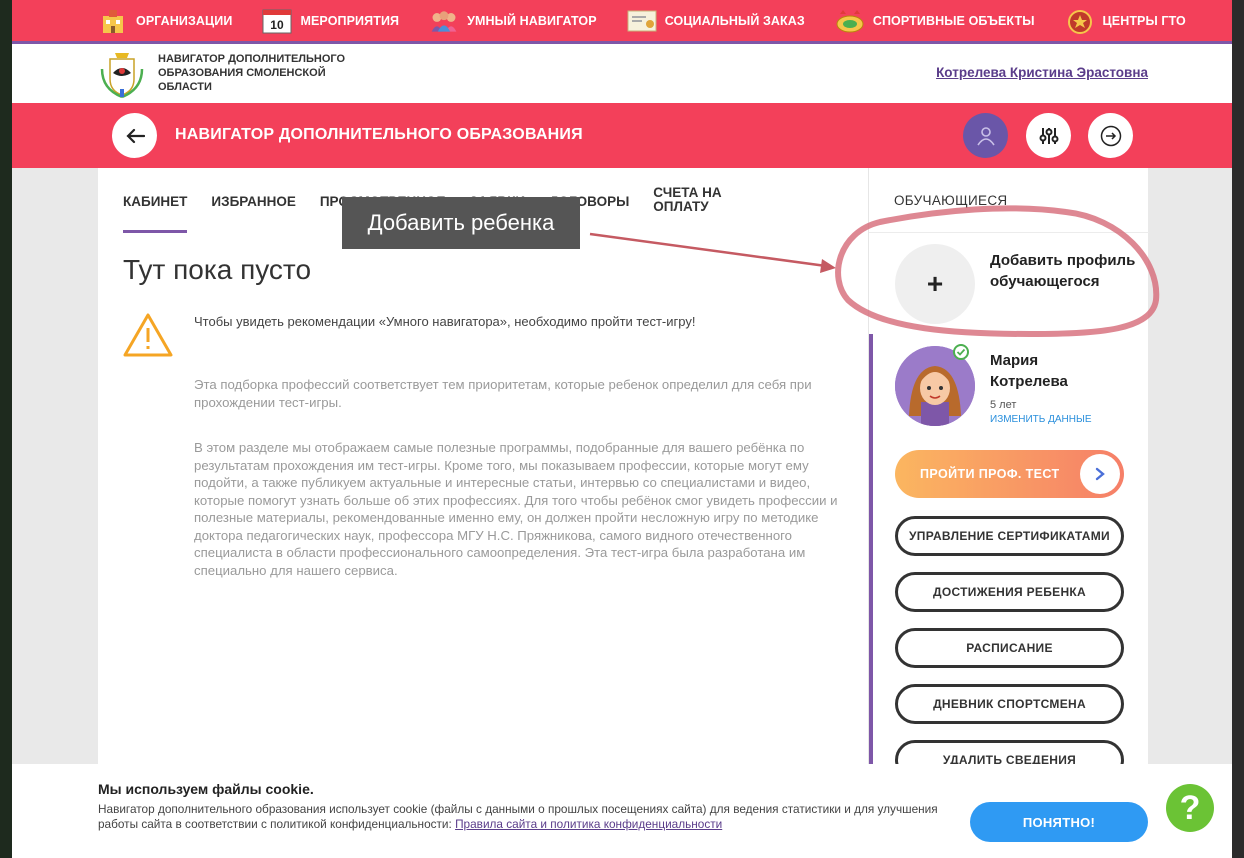 Image resolution: width=1244 pixels, height=858 pixels. I want to click on nav-item-smart-navigator: УМНЫЙ НАВИГАТОР, so click(513, 21).